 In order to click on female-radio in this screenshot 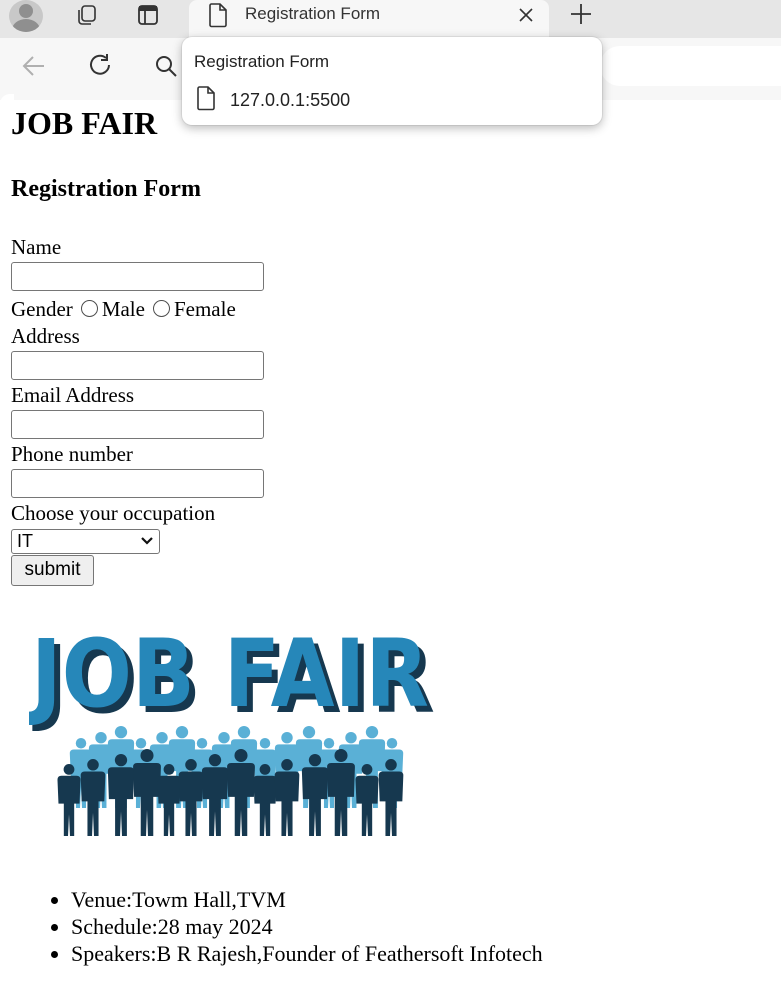, I will do `click(161, 308)`.